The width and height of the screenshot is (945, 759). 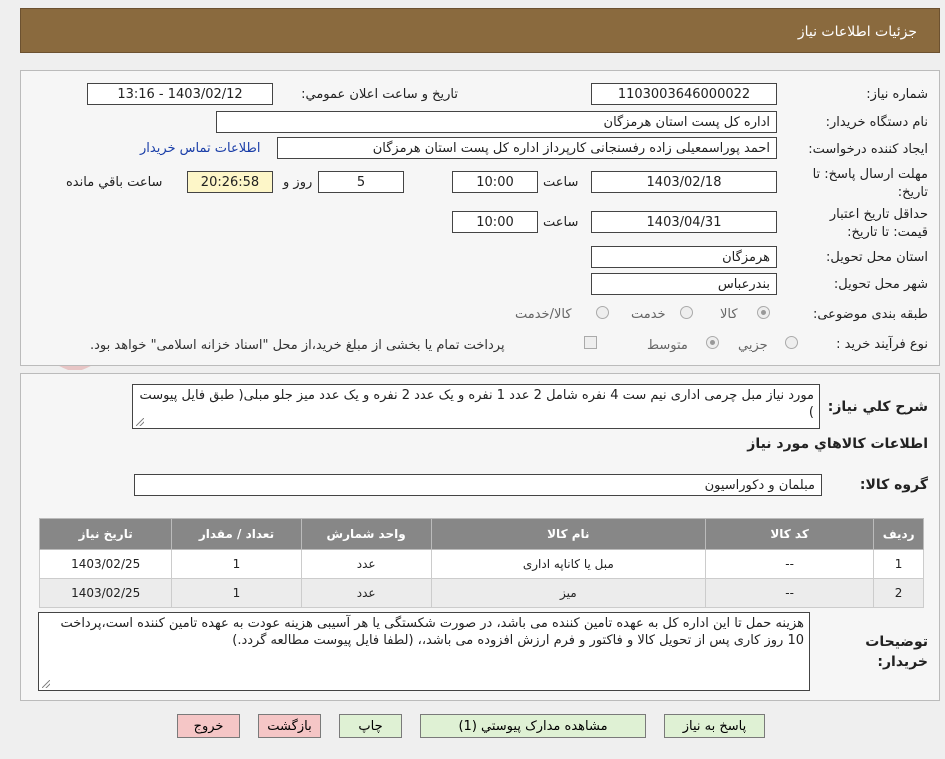 What do you see at coordinates (478, 485) in the screenshot?
I see `goods-group-field: مبلمان و دکوراسیون` at bounding box center [478, 485].